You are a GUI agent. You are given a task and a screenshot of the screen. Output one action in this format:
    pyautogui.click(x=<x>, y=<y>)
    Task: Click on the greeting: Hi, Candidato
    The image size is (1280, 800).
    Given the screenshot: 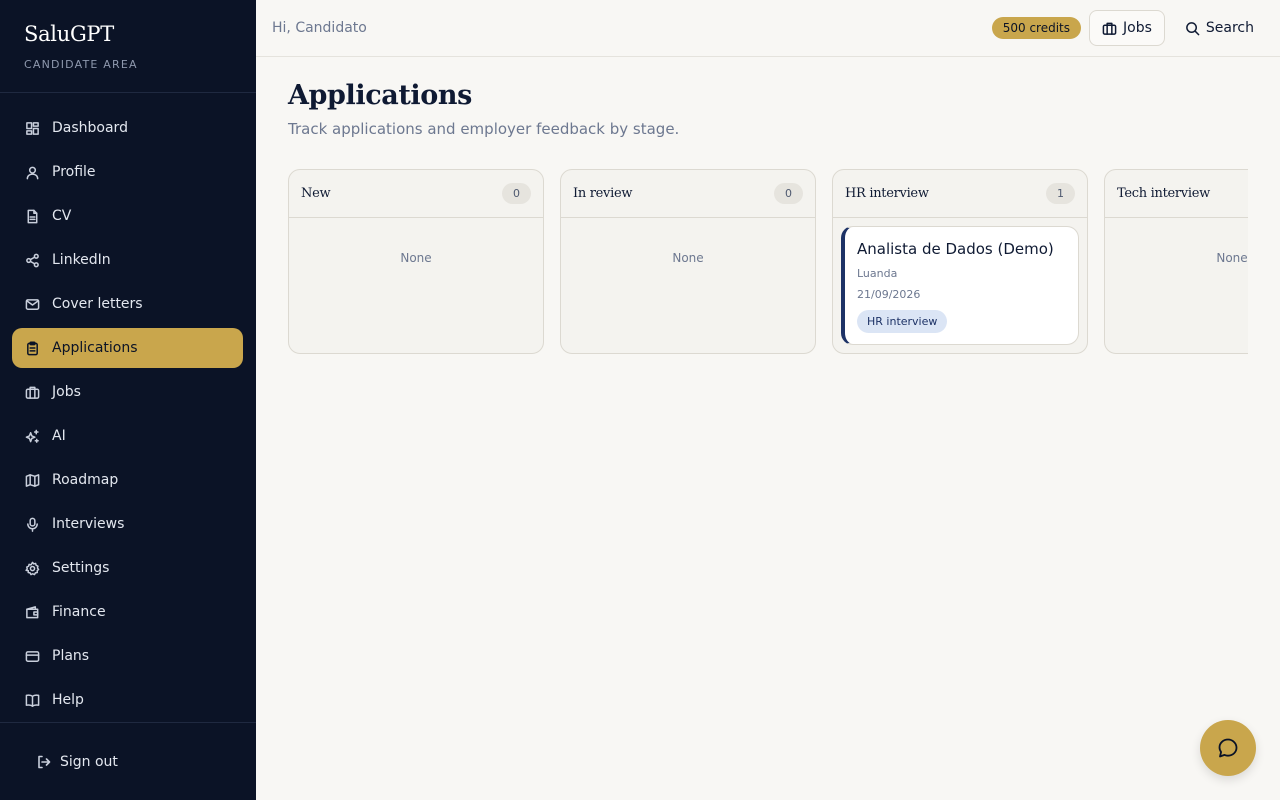 What is the action you would take?
    pyautogui.click(x=319, y=28)
    